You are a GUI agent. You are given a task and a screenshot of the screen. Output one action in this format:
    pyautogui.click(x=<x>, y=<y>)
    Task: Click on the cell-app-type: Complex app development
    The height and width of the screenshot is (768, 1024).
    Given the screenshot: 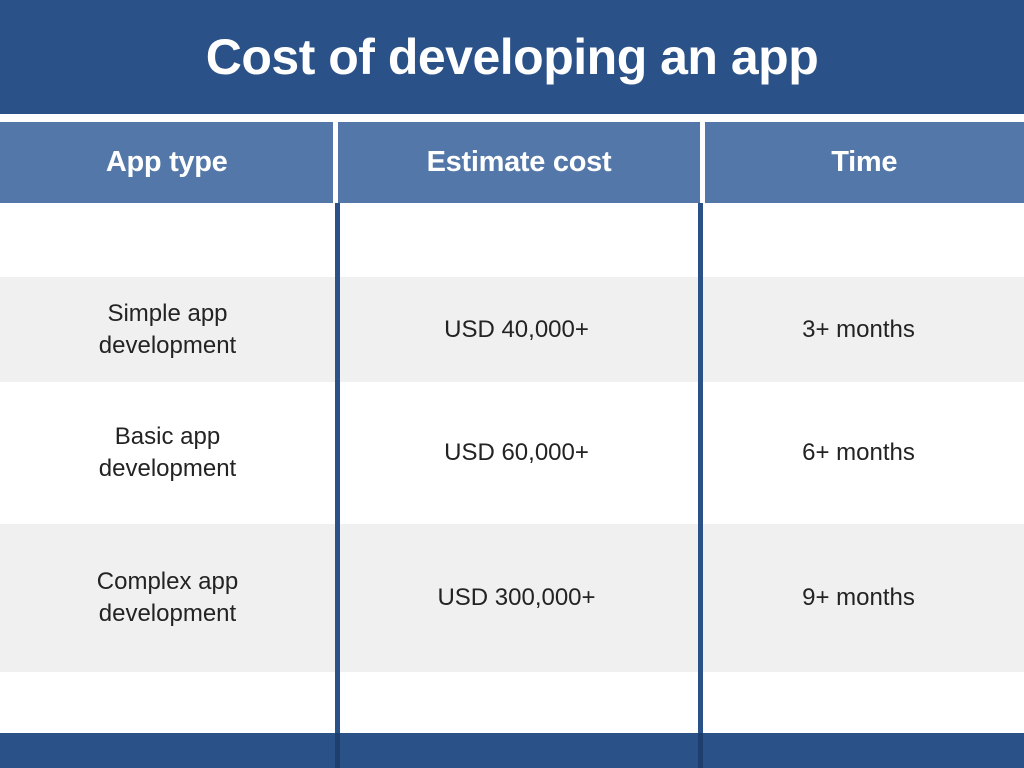 What is the action you would take?
    pyautogui.click(x=167, y=598)
    